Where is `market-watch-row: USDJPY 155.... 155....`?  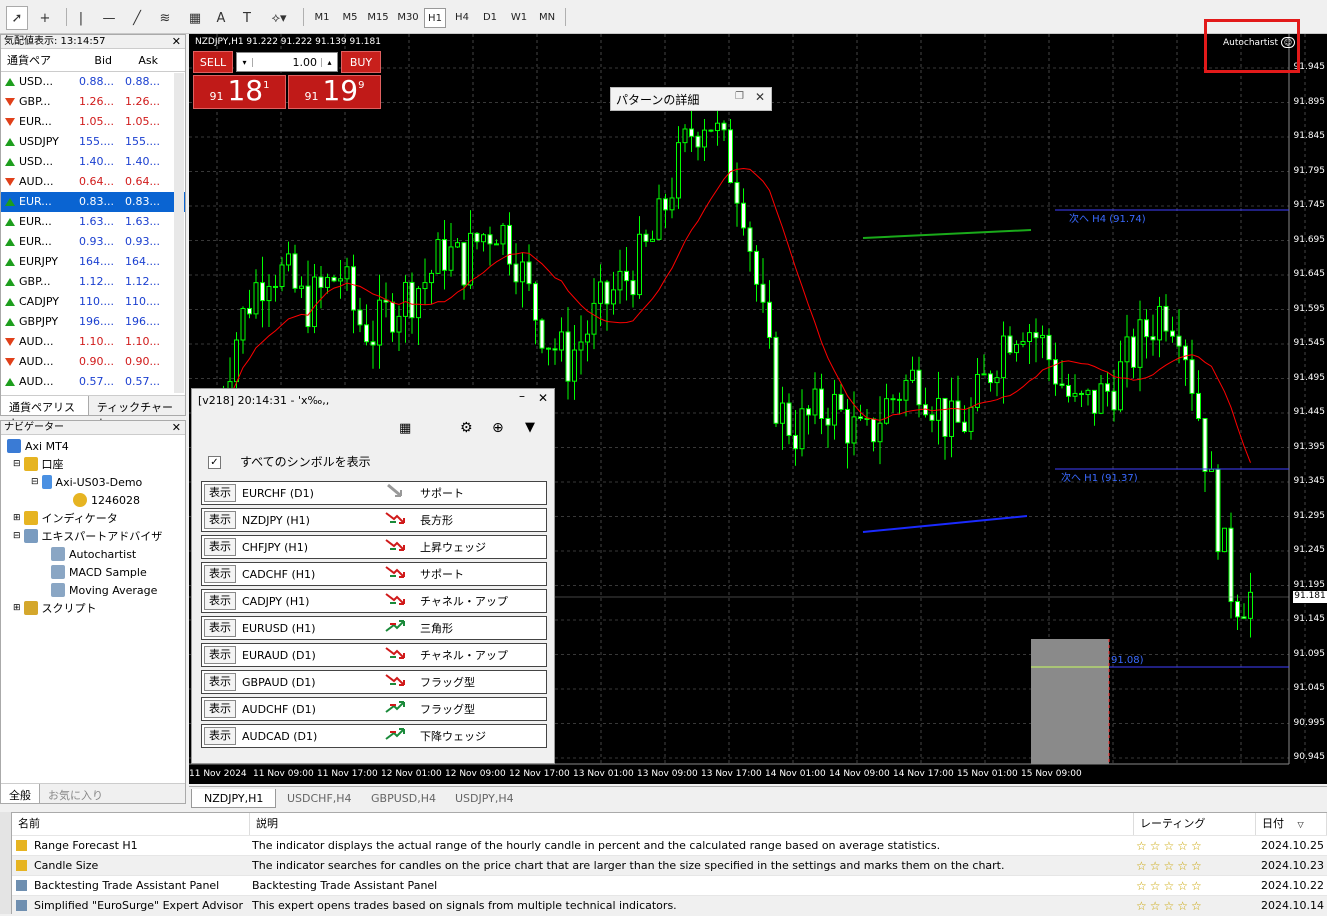
market-watch-row: USDJPY 155.... 155.... is located at coordinates (93, 142).